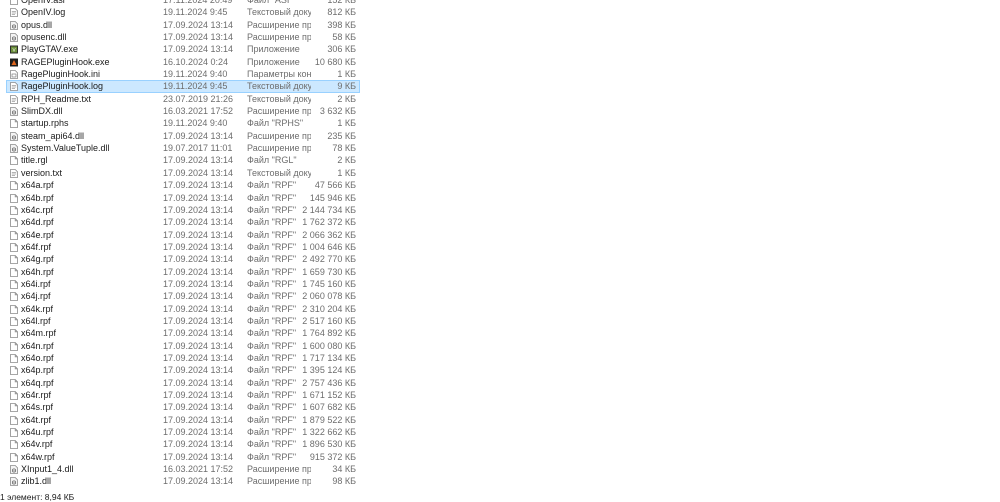 The height and width of the screenshot is (502, 1000). Describe the element at coordinates (329, 419) in the screenshot. I see `file-size: 1 879 522 КБ` at that location.